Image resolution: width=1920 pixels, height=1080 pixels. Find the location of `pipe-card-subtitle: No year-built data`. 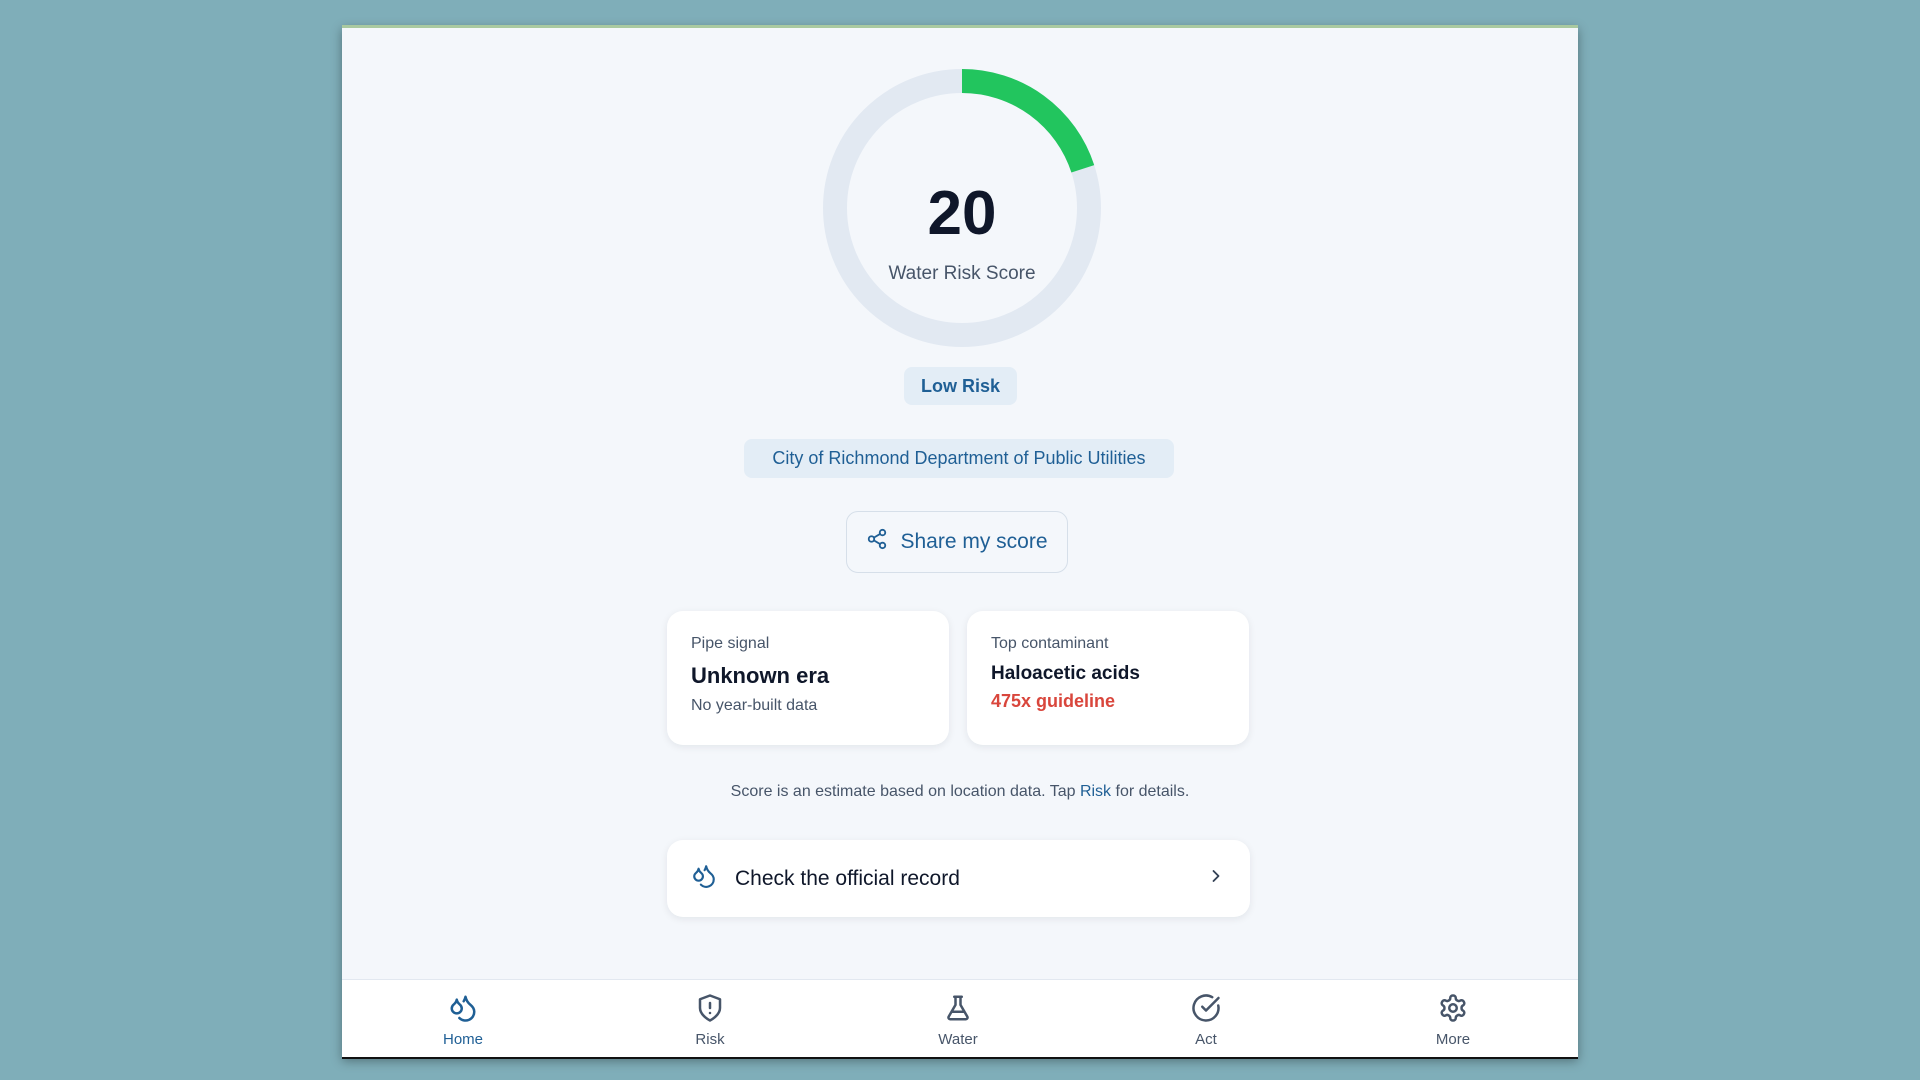

pipe-card-subtitle: No year-built data is located at coordinates (754, 705).